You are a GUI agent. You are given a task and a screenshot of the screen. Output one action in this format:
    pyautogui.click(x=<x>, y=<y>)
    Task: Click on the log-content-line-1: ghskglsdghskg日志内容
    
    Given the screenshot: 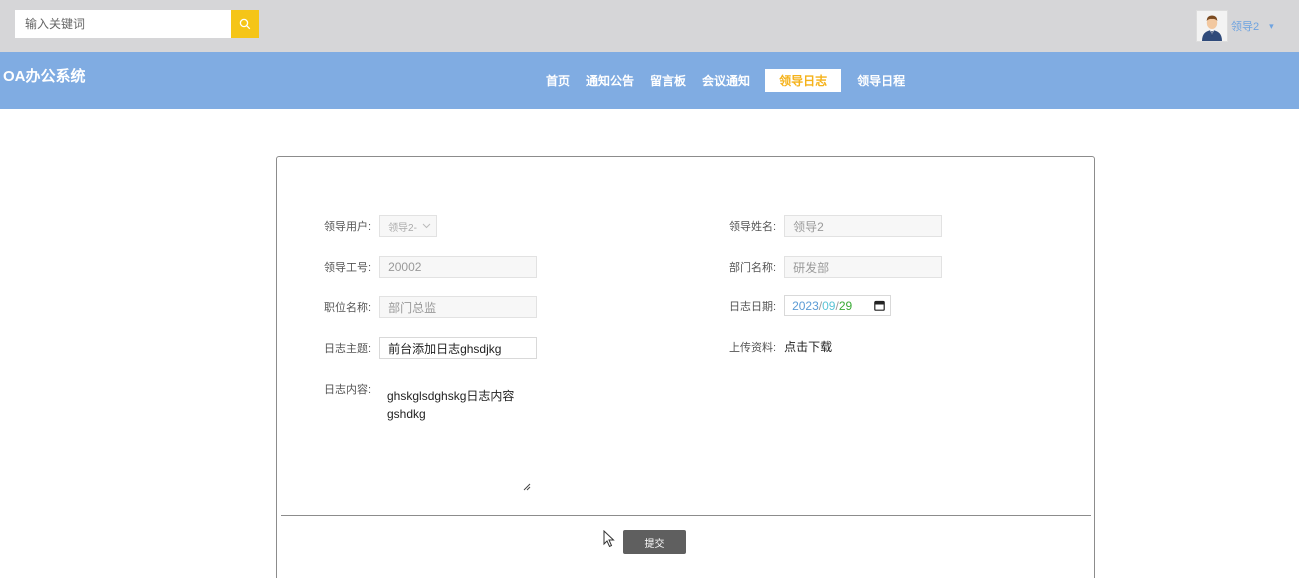 What is the action you would take?
    pyautogui.click(x=451, y=396)
    